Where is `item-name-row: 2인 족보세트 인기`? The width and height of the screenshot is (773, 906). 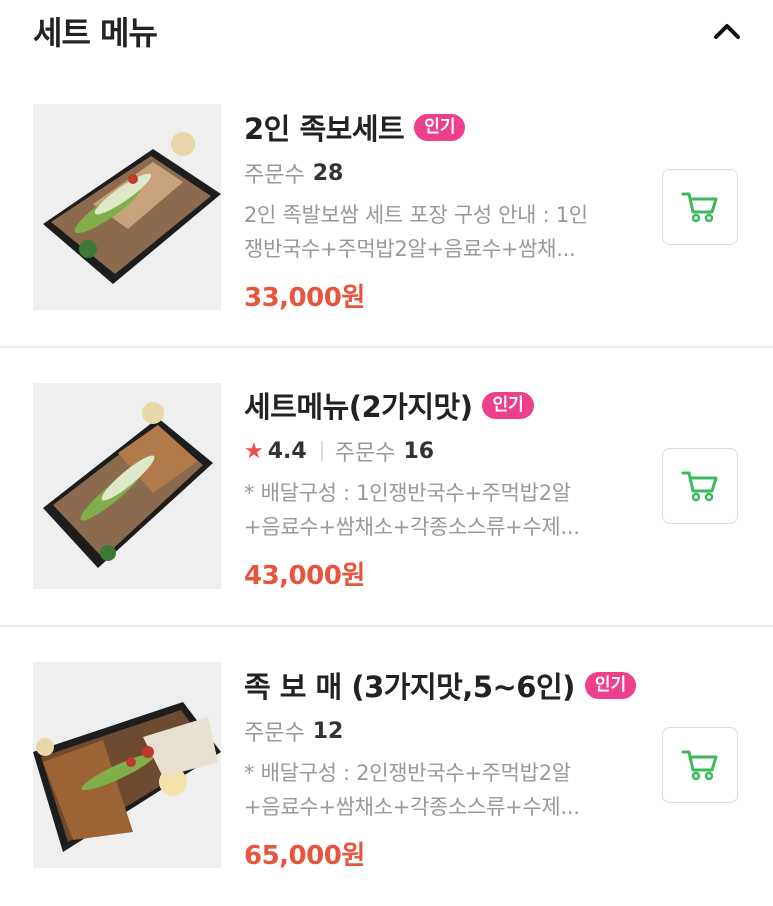 item-name-row: 2인 족보세트 인기 is located at coordinates (355, 127).